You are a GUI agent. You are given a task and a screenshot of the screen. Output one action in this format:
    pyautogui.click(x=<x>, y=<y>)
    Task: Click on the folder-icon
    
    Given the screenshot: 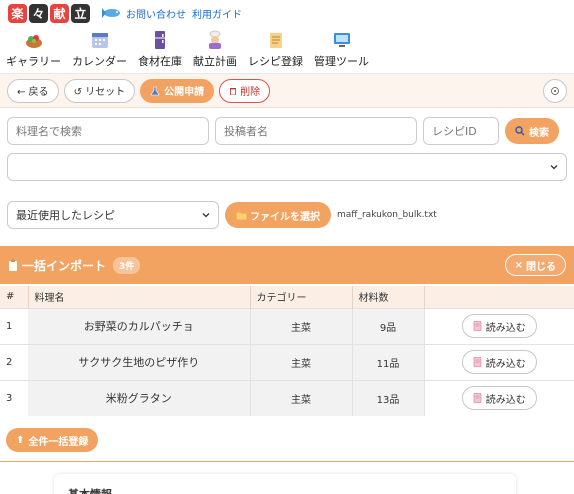 What is the action you would take?
    pyautogui.click(x=241, y=215)
    